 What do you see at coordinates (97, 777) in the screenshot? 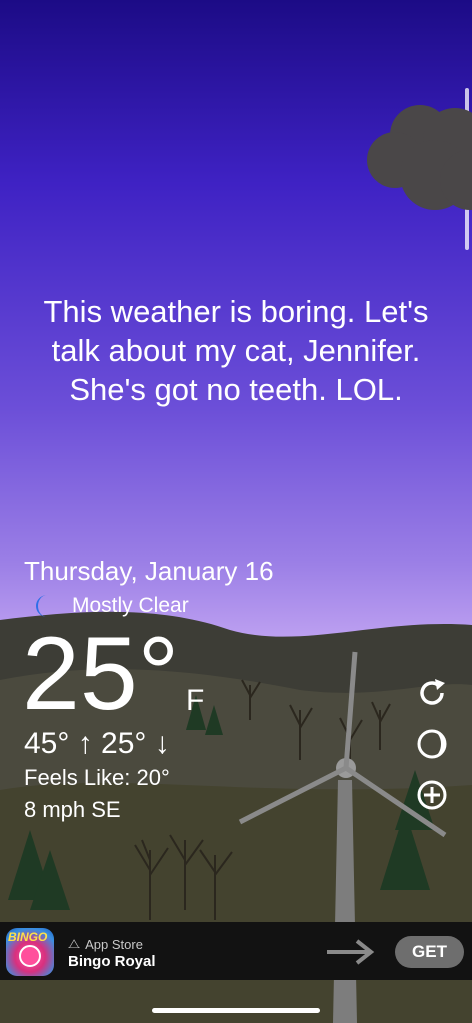
I see `feels-like-label: Feels Like: 20°` at bounding box center [97, 777].